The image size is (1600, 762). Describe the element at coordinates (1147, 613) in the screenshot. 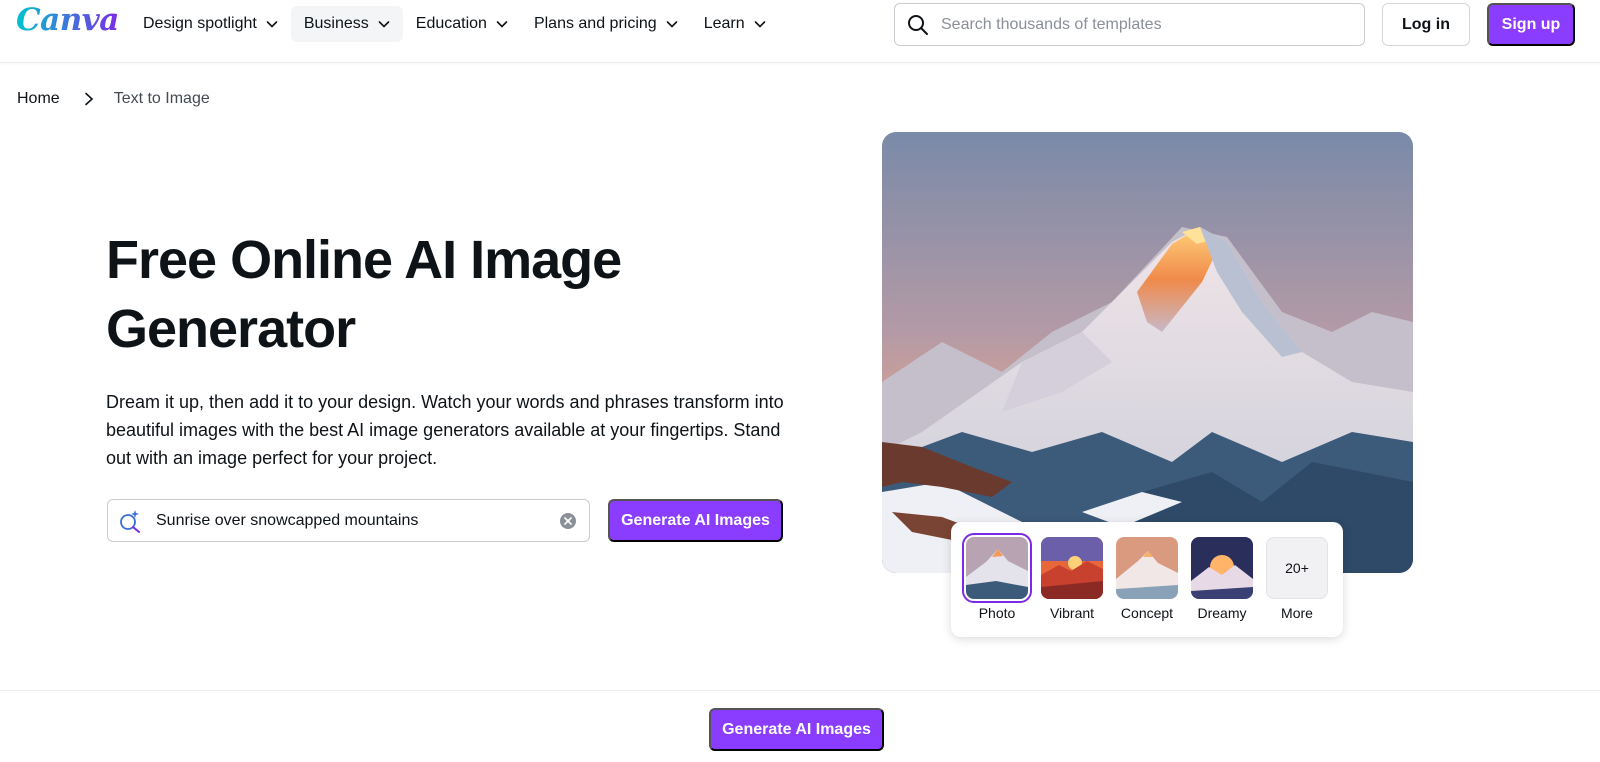

I see `style-label: Concept` at that location.